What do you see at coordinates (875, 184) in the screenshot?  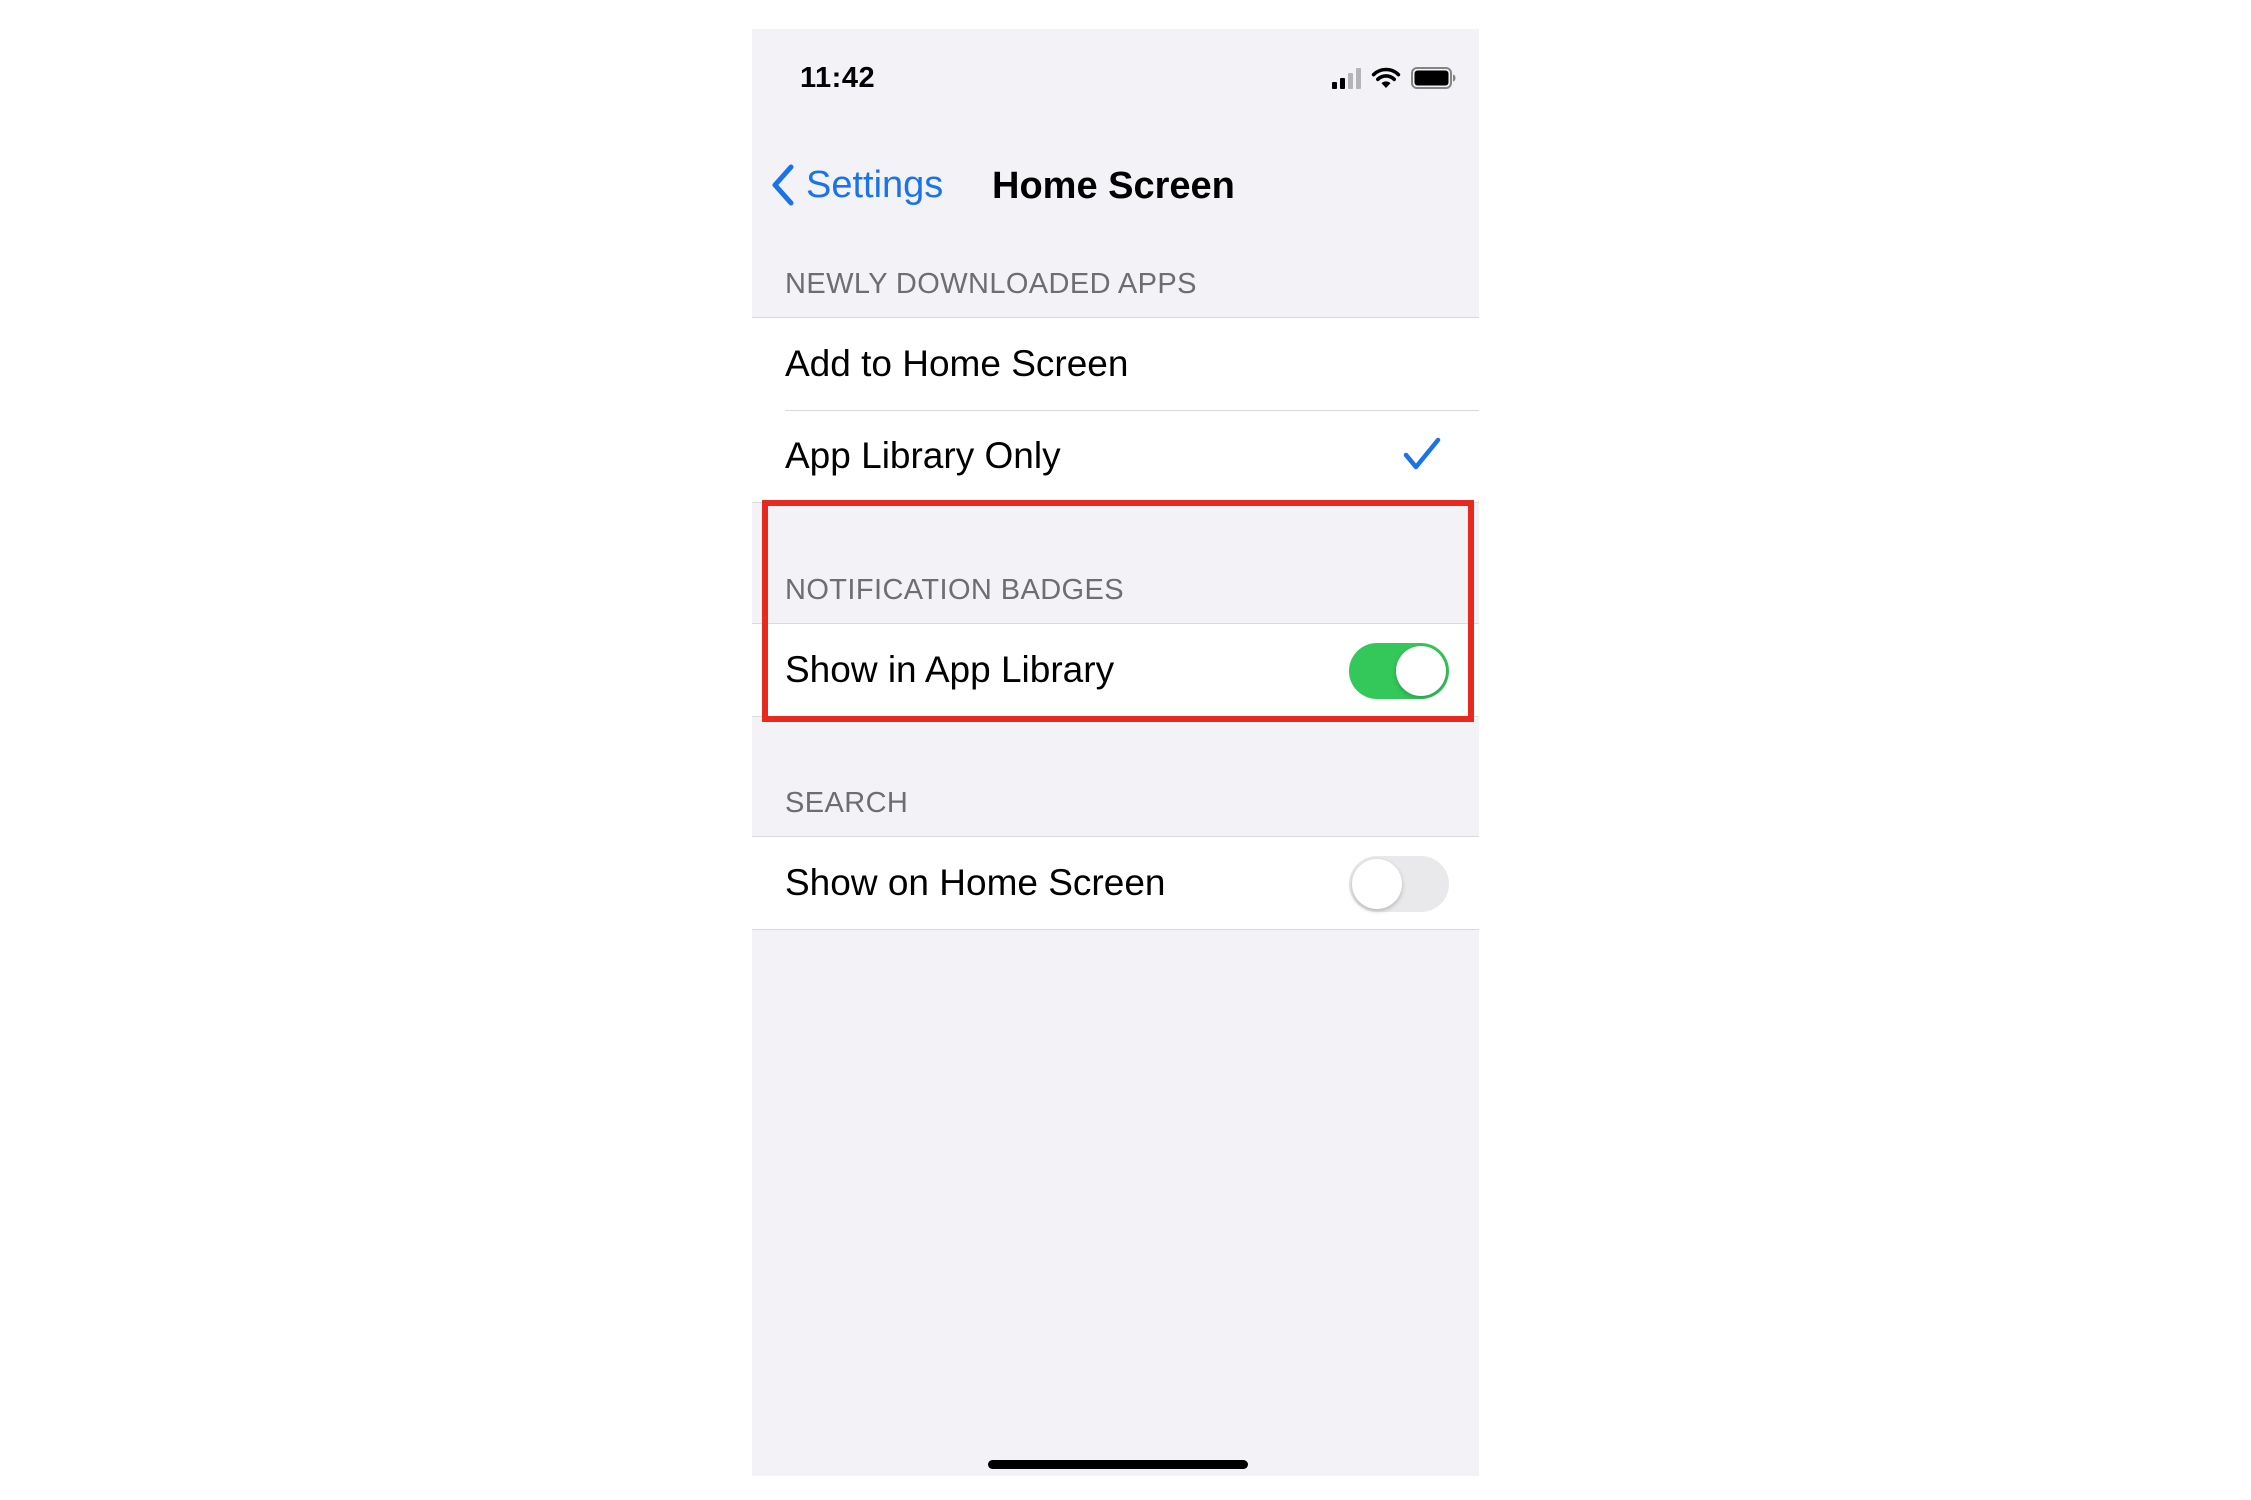 I see `back-button-label: Settings` at bounding box center [875, 184].